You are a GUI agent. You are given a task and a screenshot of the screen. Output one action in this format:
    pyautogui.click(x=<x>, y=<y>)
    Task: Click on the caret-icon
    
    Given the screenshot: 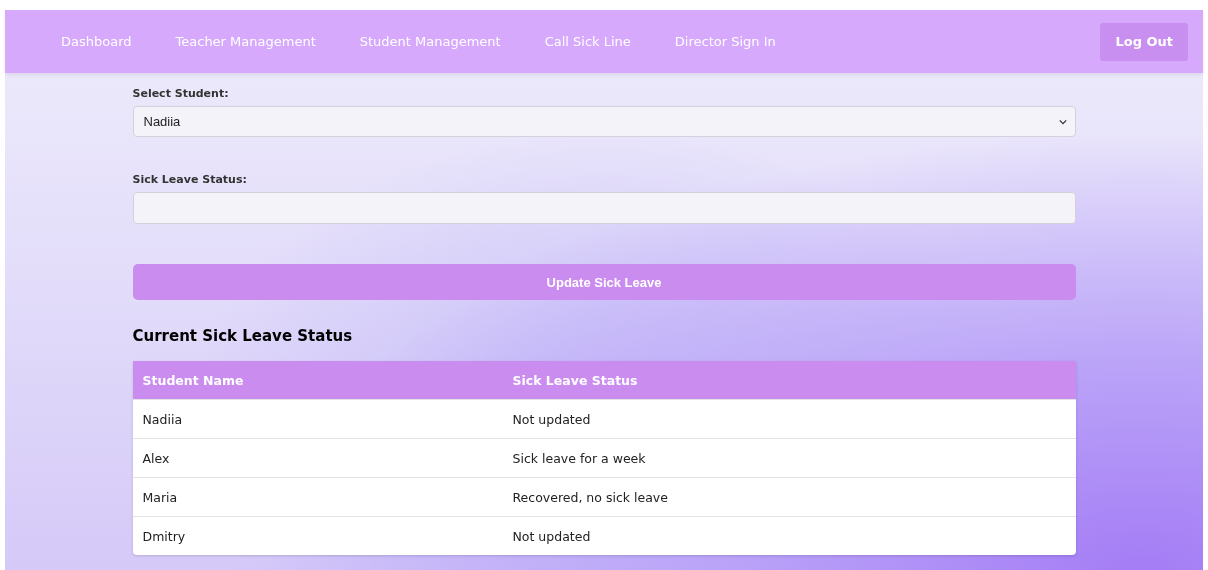 What is the action you would take?
    pyautogui.click(x=1062, y=121)
    